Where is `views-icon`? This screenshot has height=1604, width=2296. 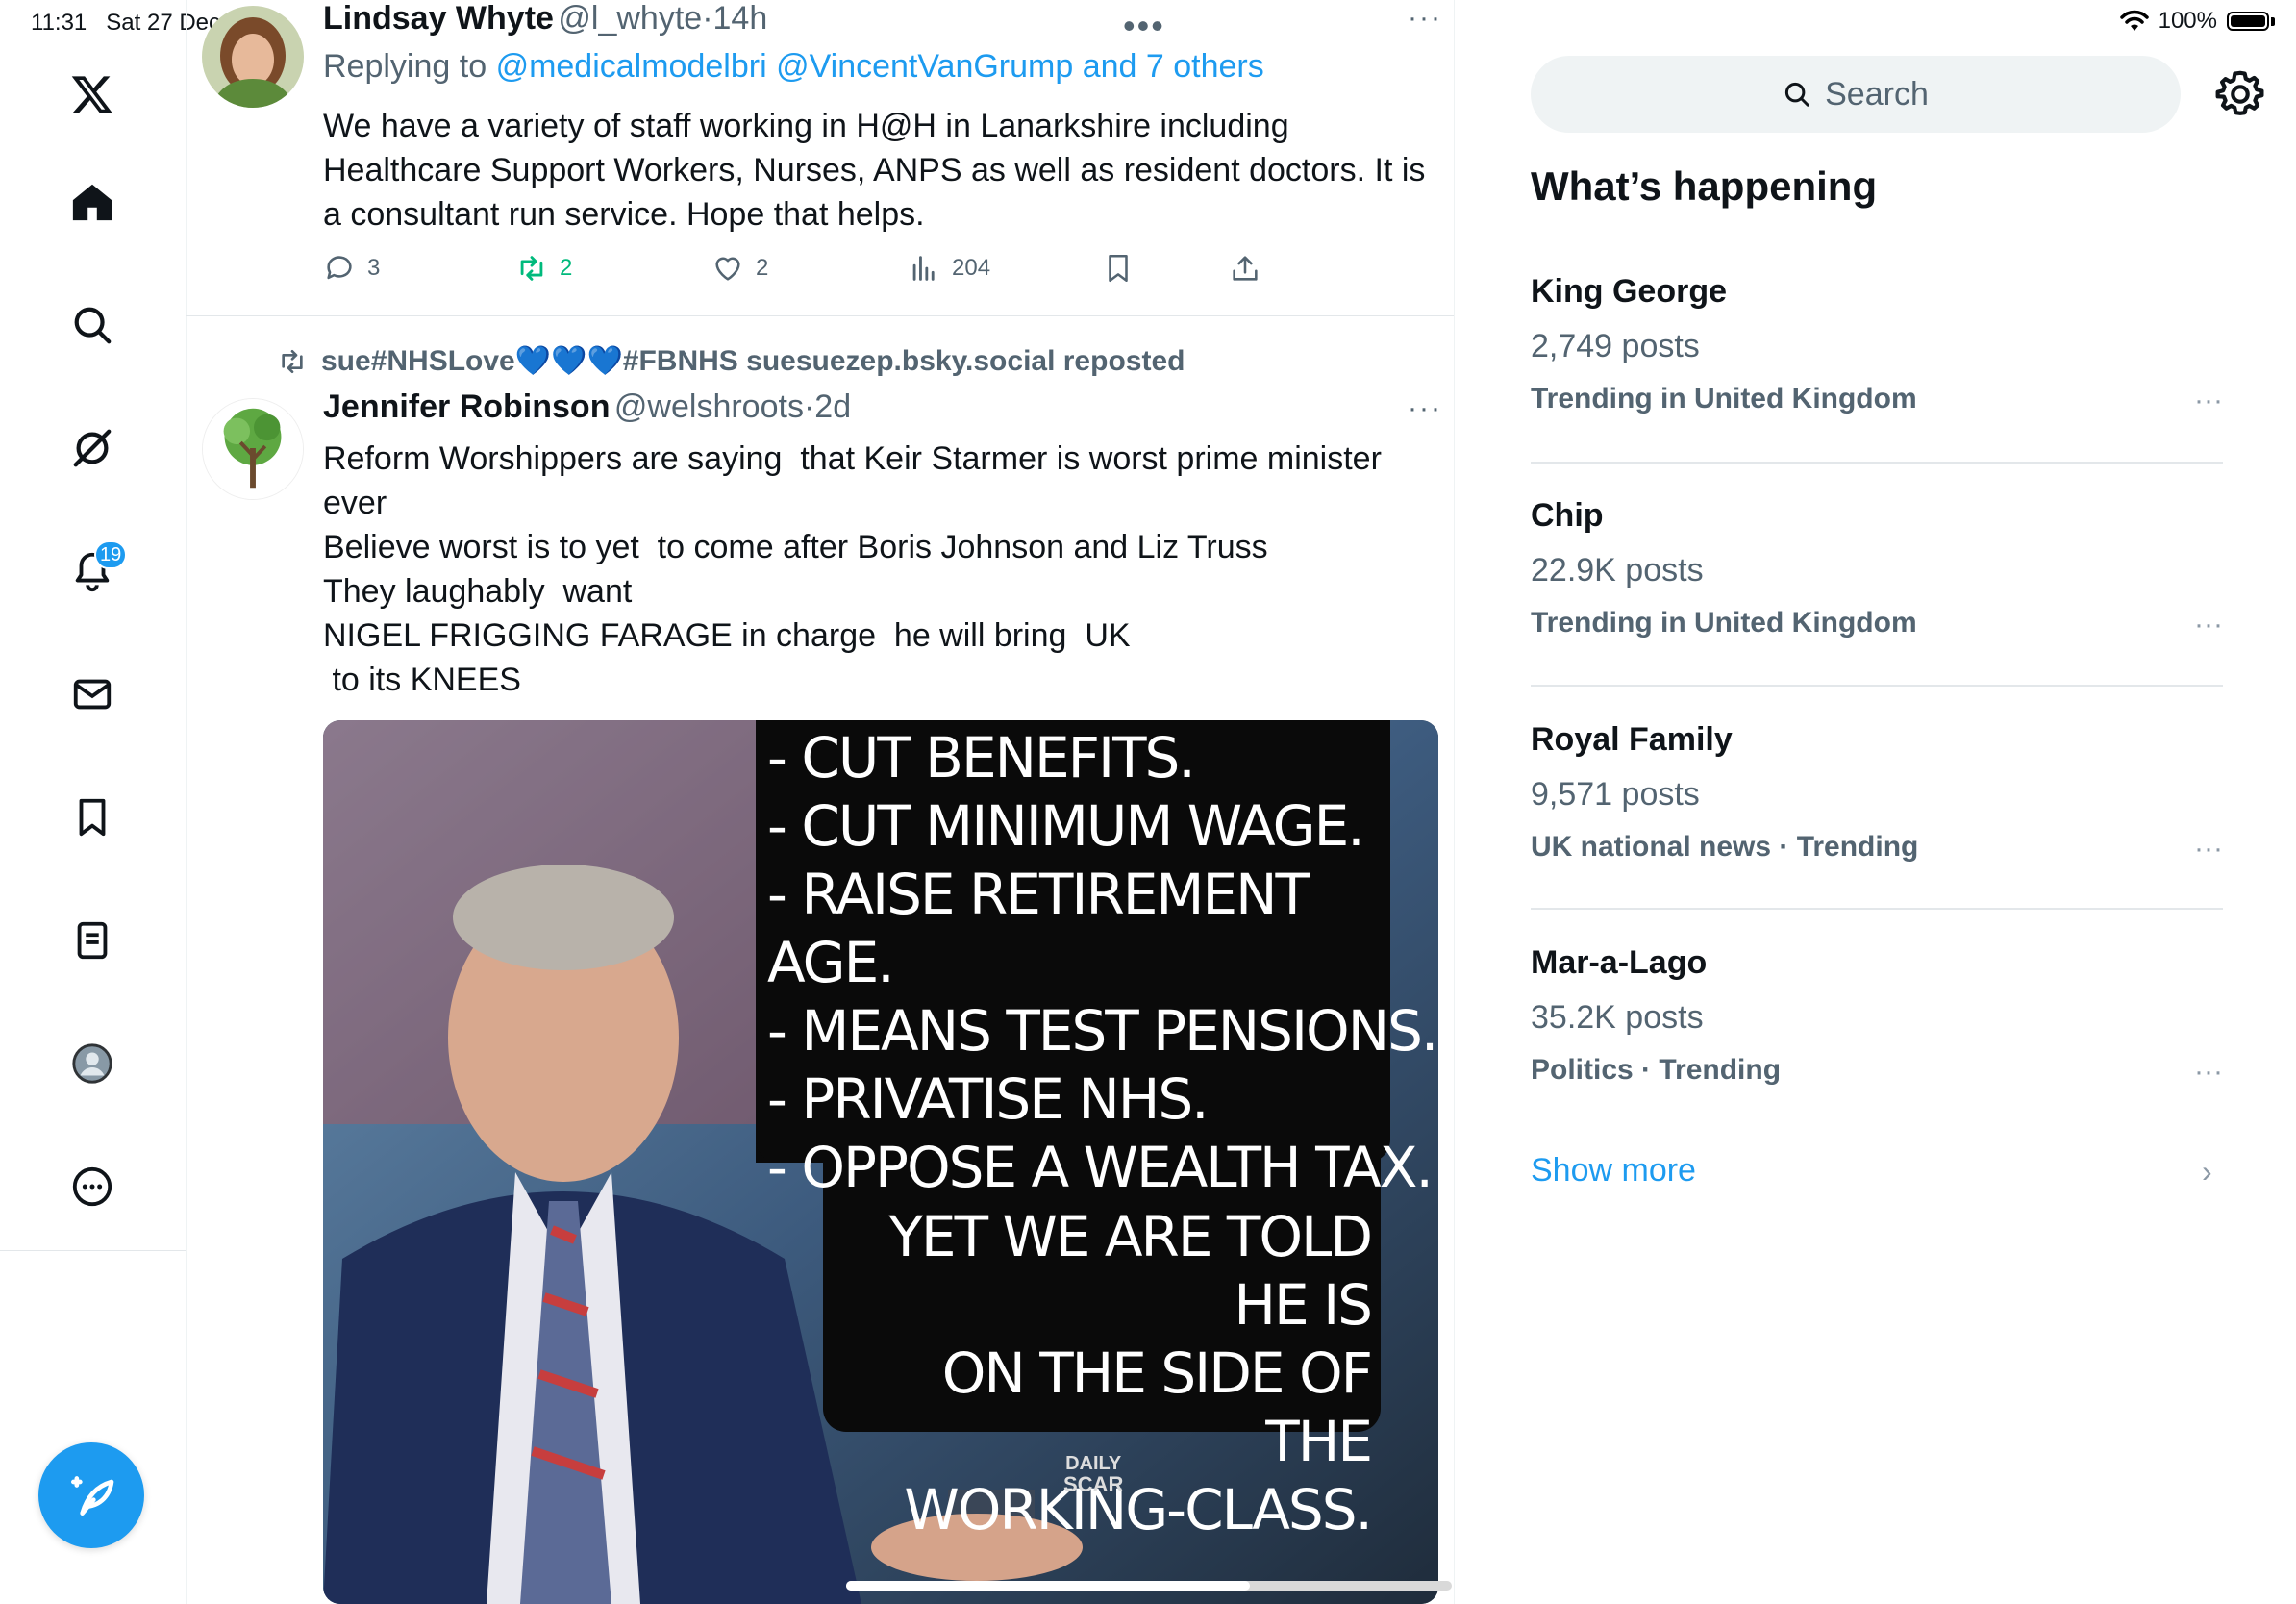 views-icon is located at coordinates (923, 268).